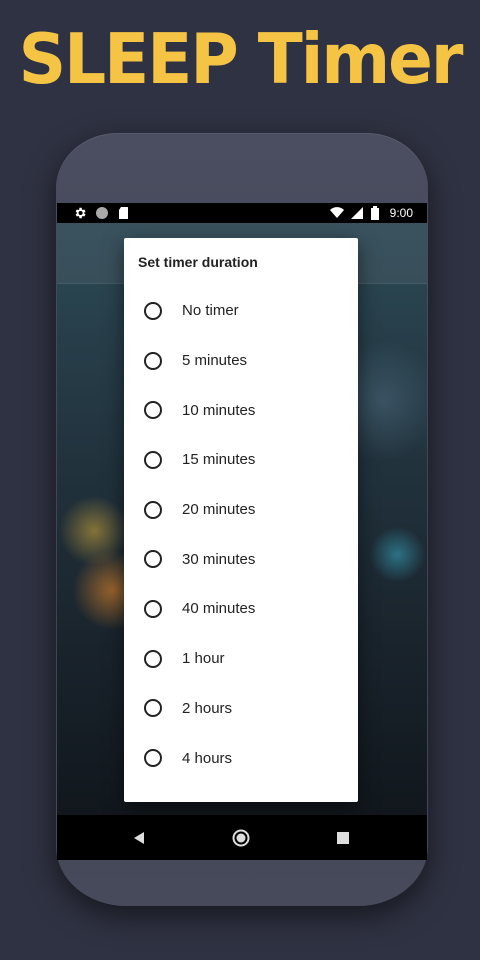  I want to click on home-icon, so click(241, 838).